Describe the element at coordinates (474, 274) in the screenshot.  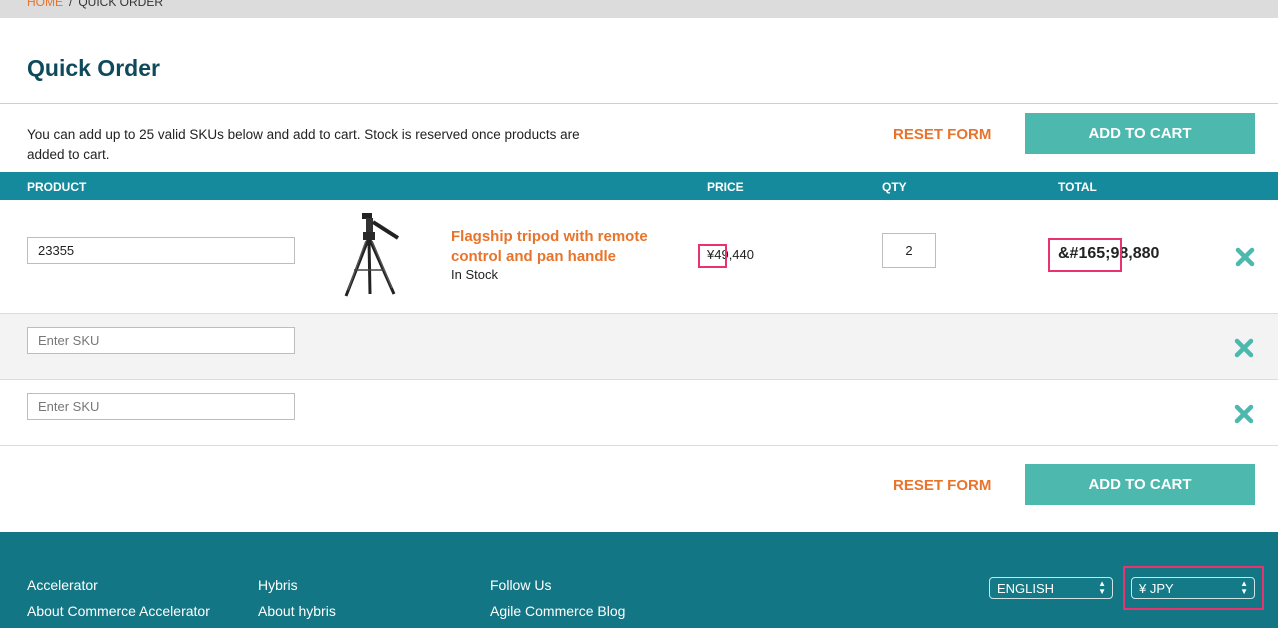
I see `stock-status: In Stock` at that location.